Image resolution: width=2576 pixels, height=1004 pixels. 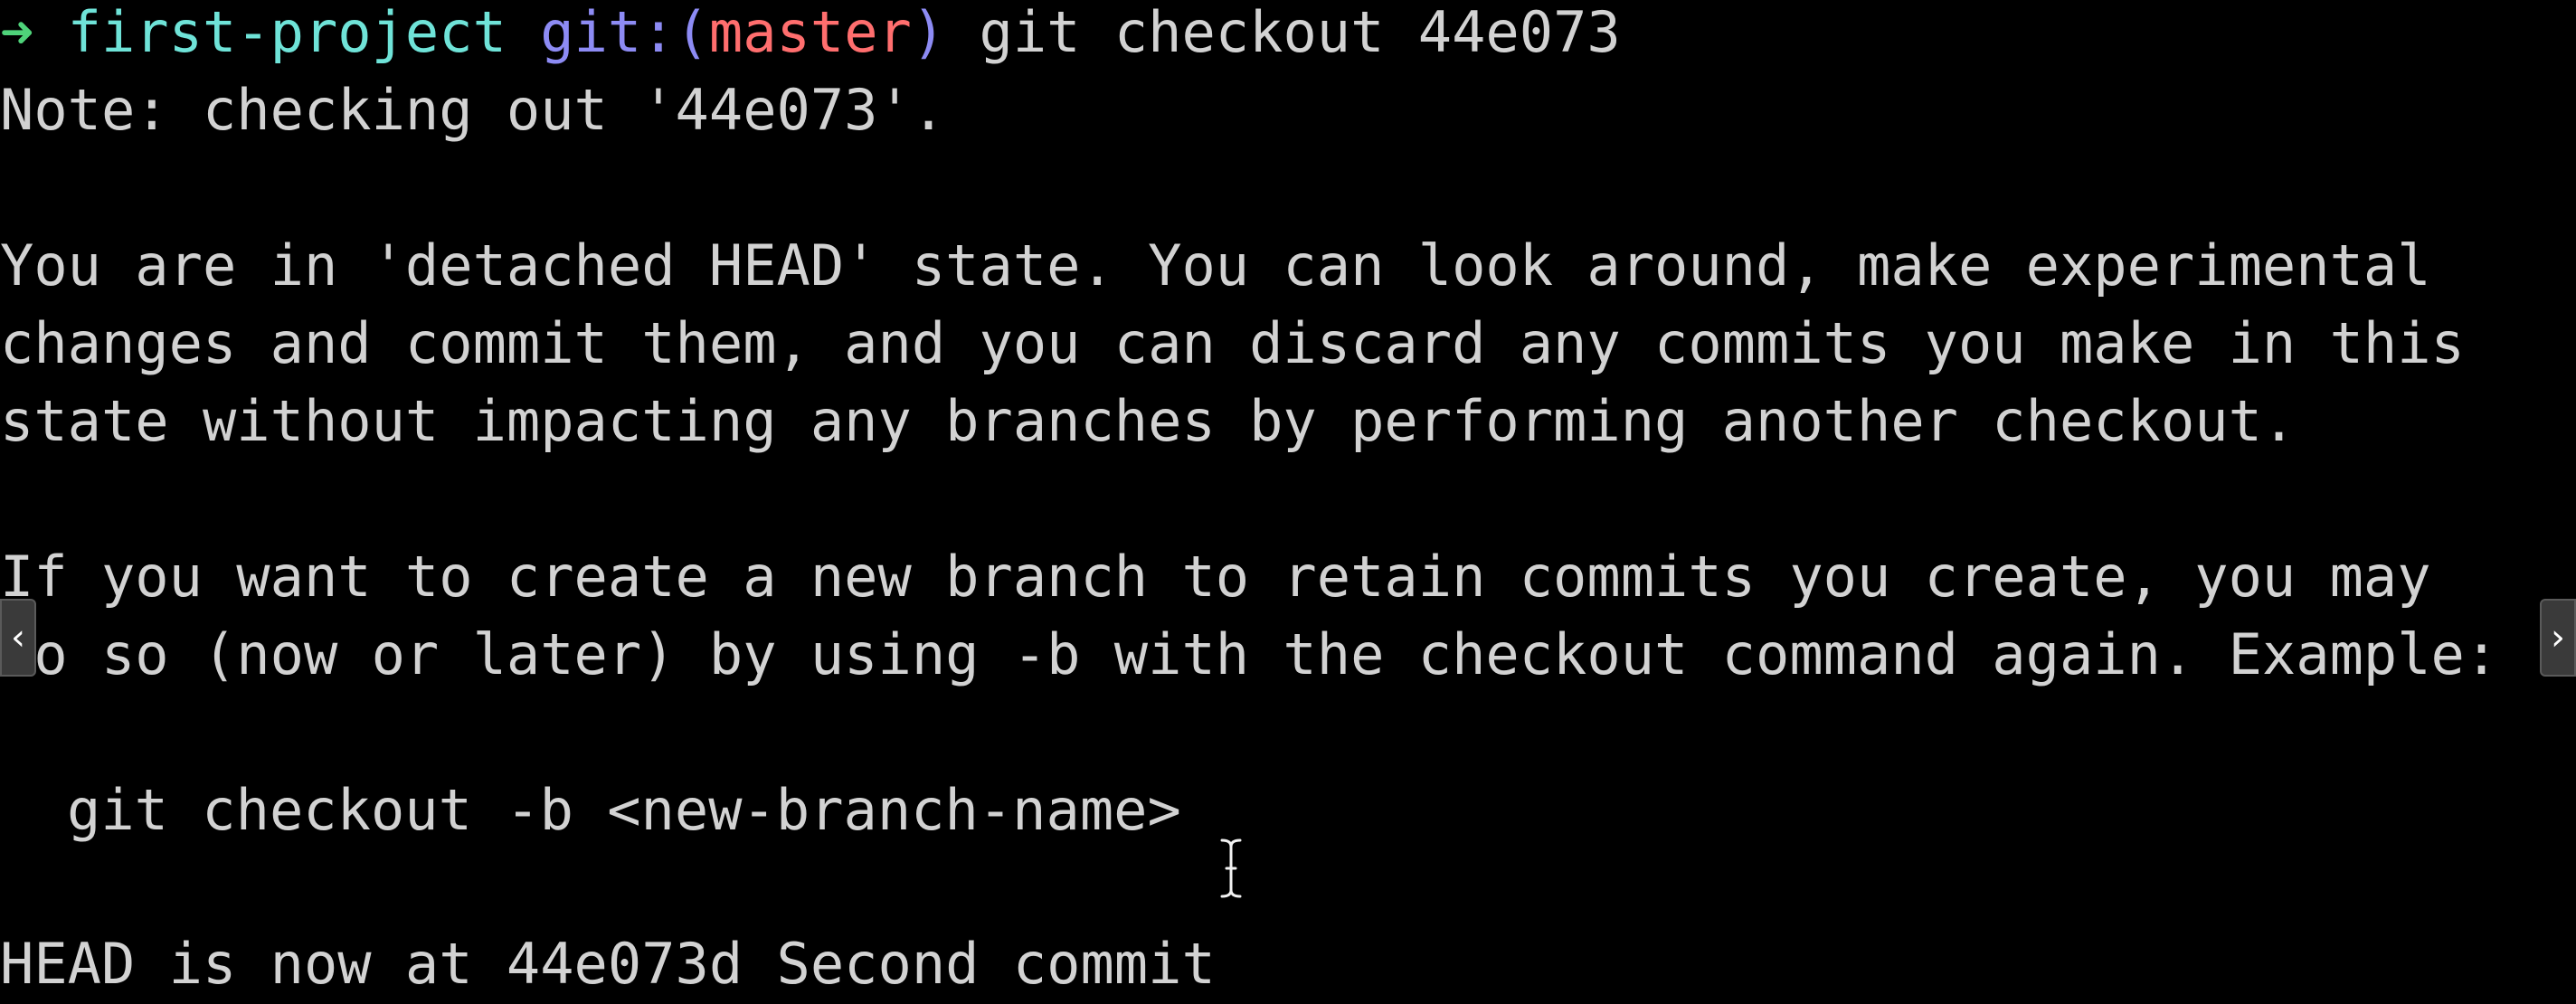 I want to click on prompt-git-close: ), so click(x=928, y=32).